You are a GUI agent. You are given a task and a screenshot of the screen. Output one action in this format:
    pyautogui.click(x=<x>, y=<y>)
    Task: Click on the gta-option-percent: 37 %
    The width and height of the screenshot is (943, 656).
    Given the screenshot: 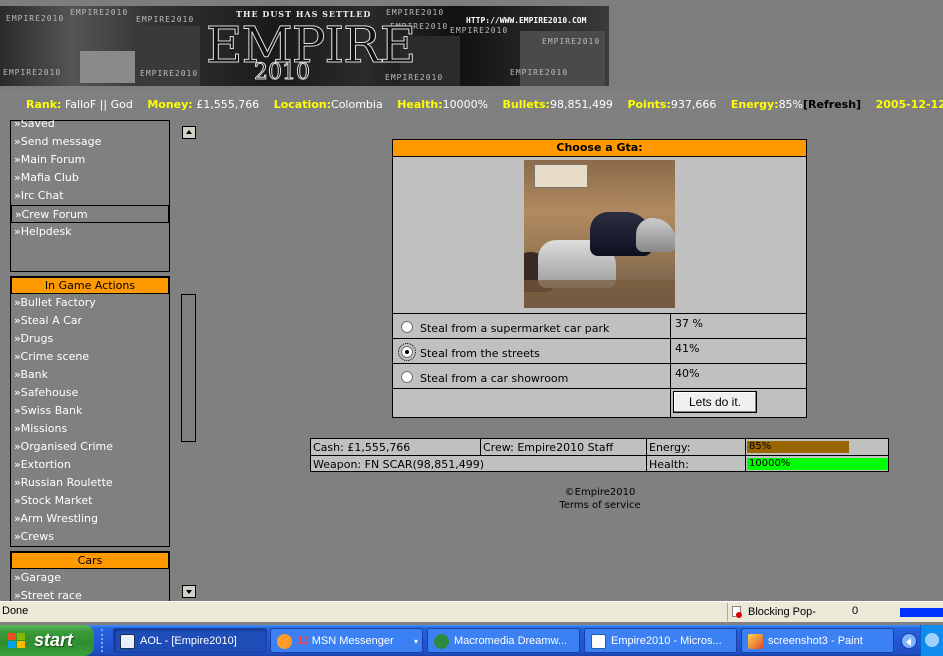 What is the action you would take?
    pyautogui.click(x=689, y=323)
    